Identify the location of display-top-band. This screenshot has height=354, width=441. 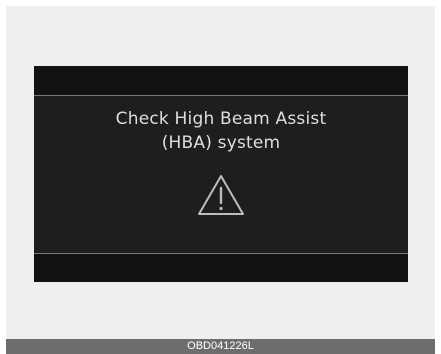
(221, 81).